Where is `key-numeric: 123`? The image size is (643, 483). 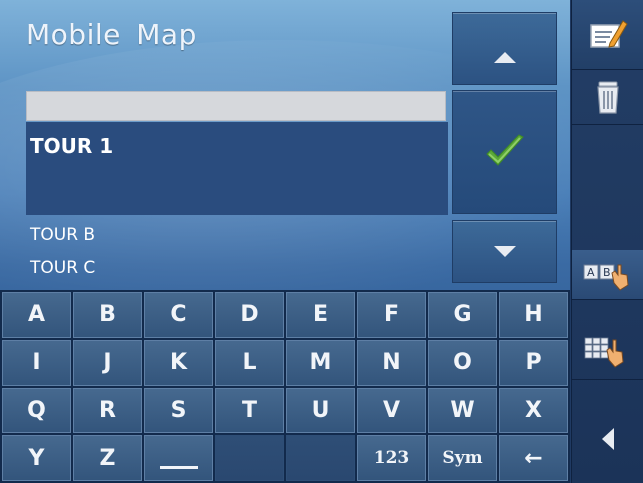
key-numeric: 123 is located at coordinates (391, 458).